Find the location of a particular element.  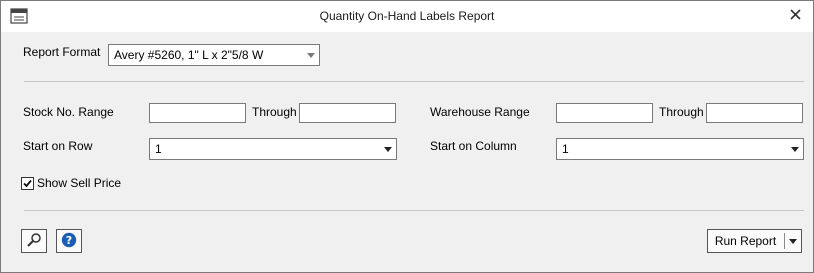

magnifier-icon is located at coordinates (34, 241).